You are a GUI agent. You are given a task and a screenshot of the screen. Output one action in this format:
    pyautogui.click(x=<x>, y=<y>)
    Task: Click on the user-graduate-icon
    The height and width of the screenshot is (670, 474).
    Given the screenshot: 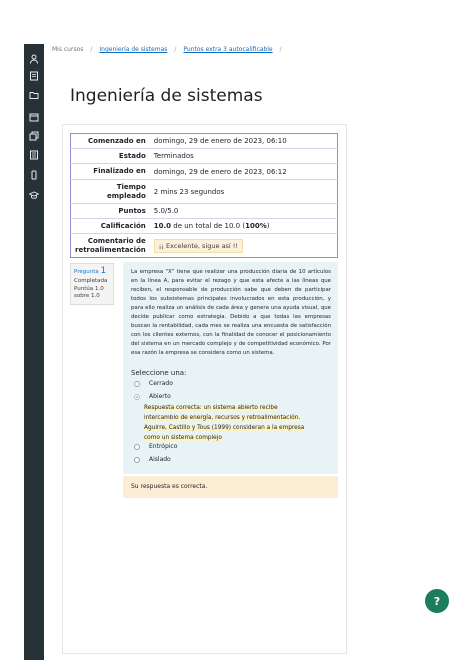 What is the action you would take?
    pyautogui.click(x=34, y=59)
    